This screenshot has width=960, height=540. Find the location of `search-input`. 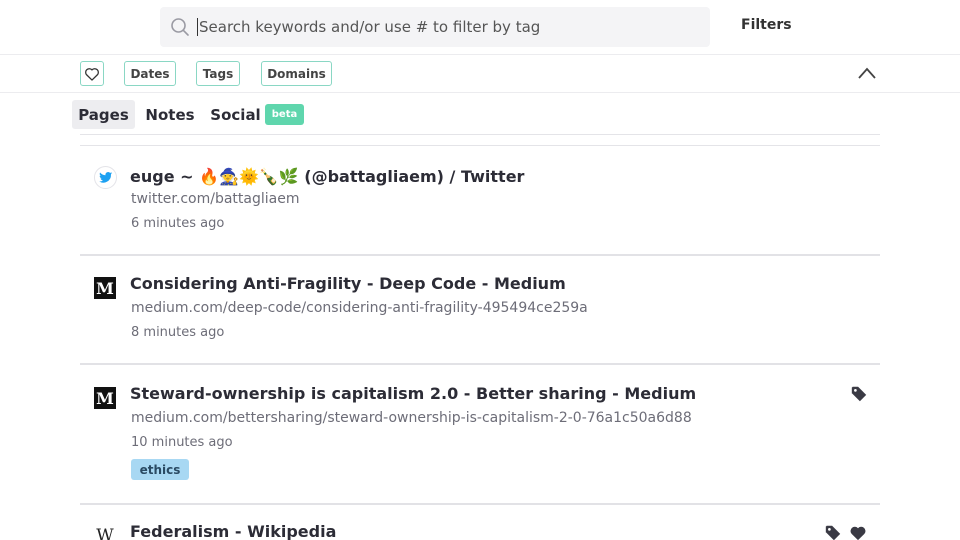

search-input is located at coordinates (447, 27).